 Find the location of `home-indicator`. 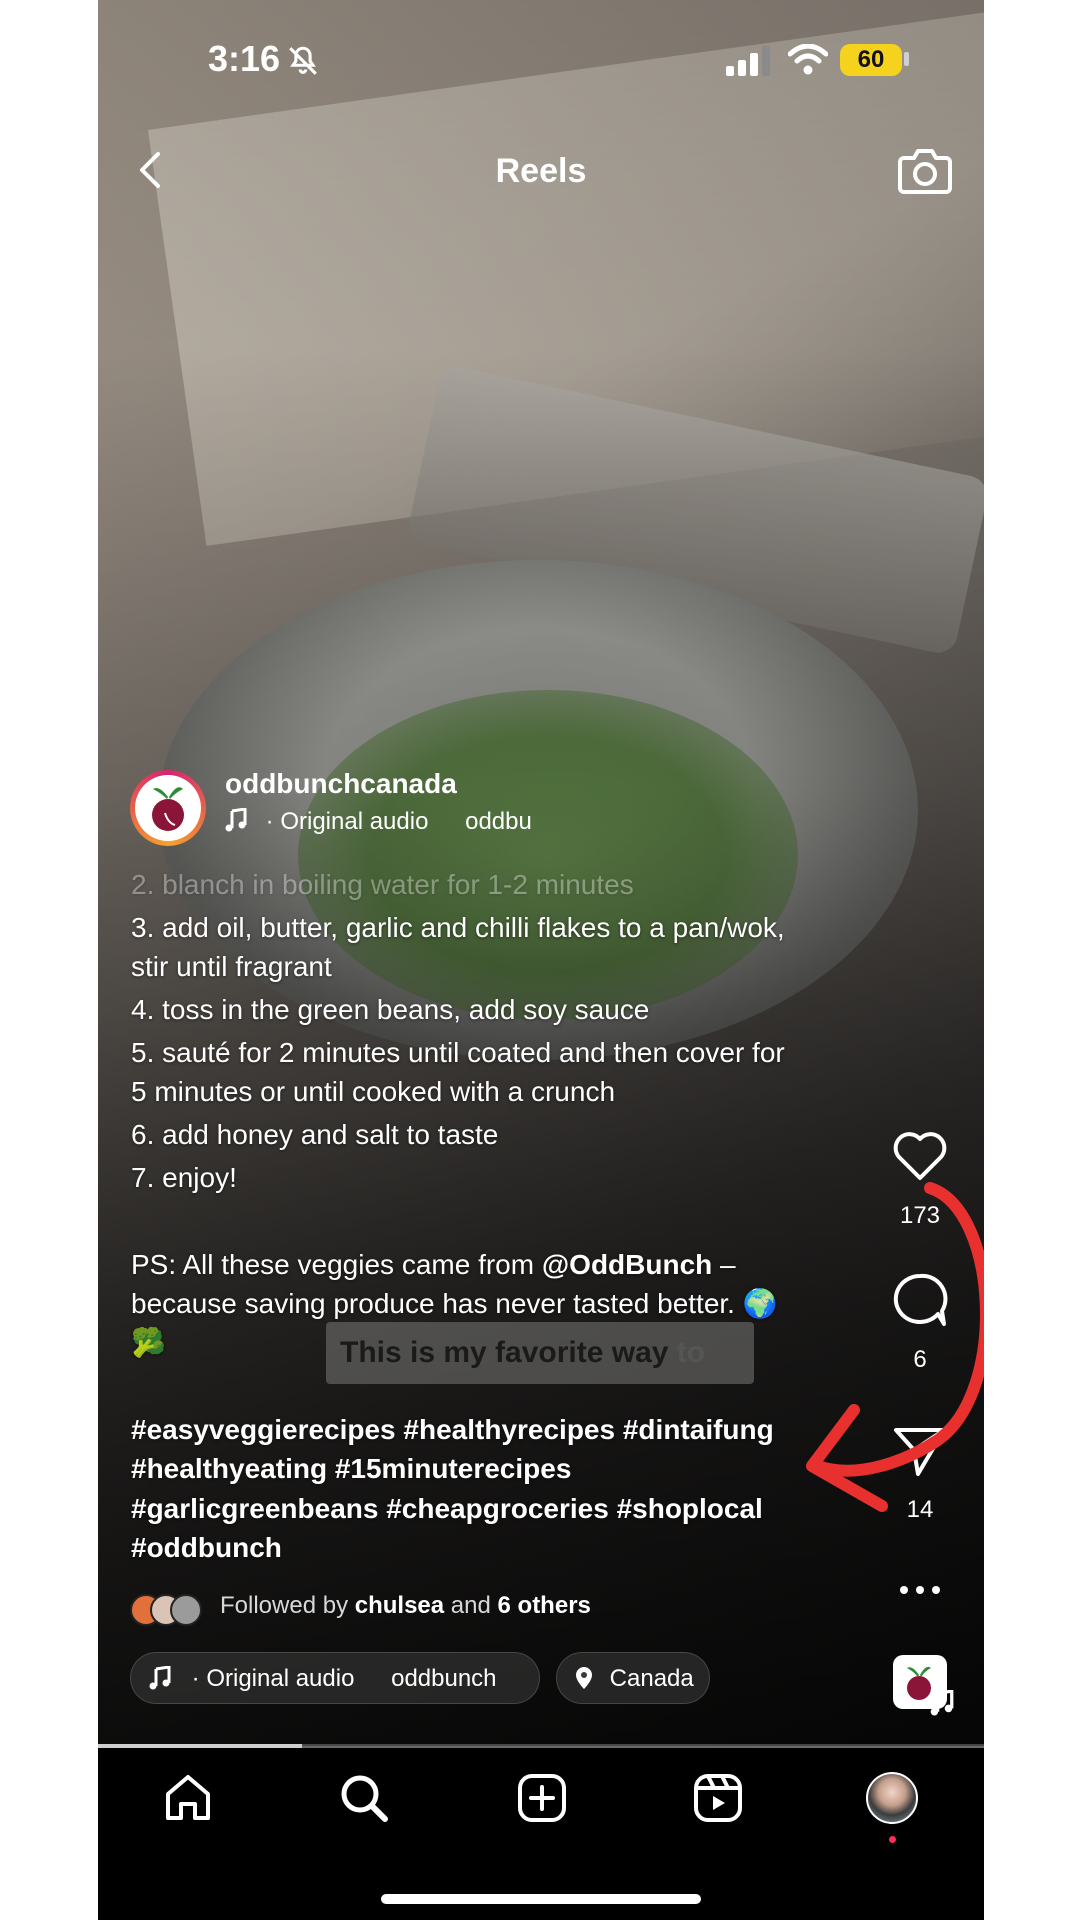

home-indicator is located at coordinates (541, 1899).